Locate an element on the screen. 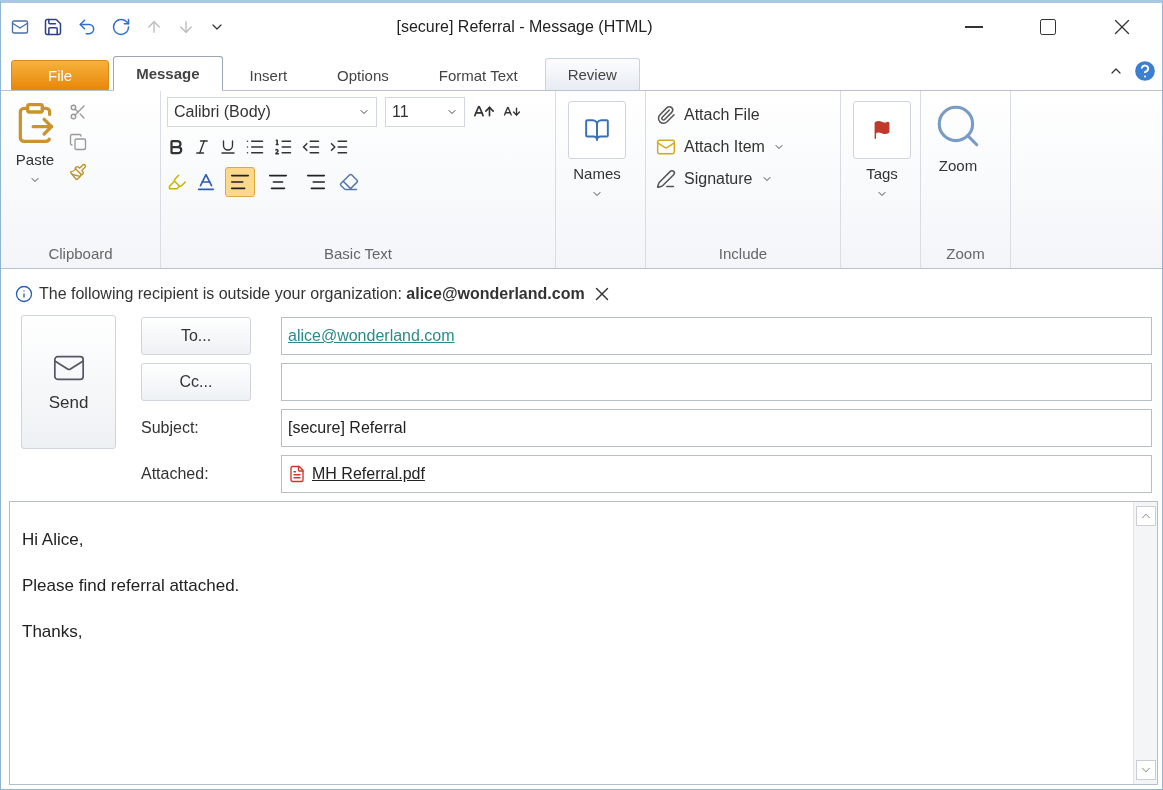  recipient-warning: The following recipient is outside your organization: alice@wonderland.com is located at coordinates (312, 294).